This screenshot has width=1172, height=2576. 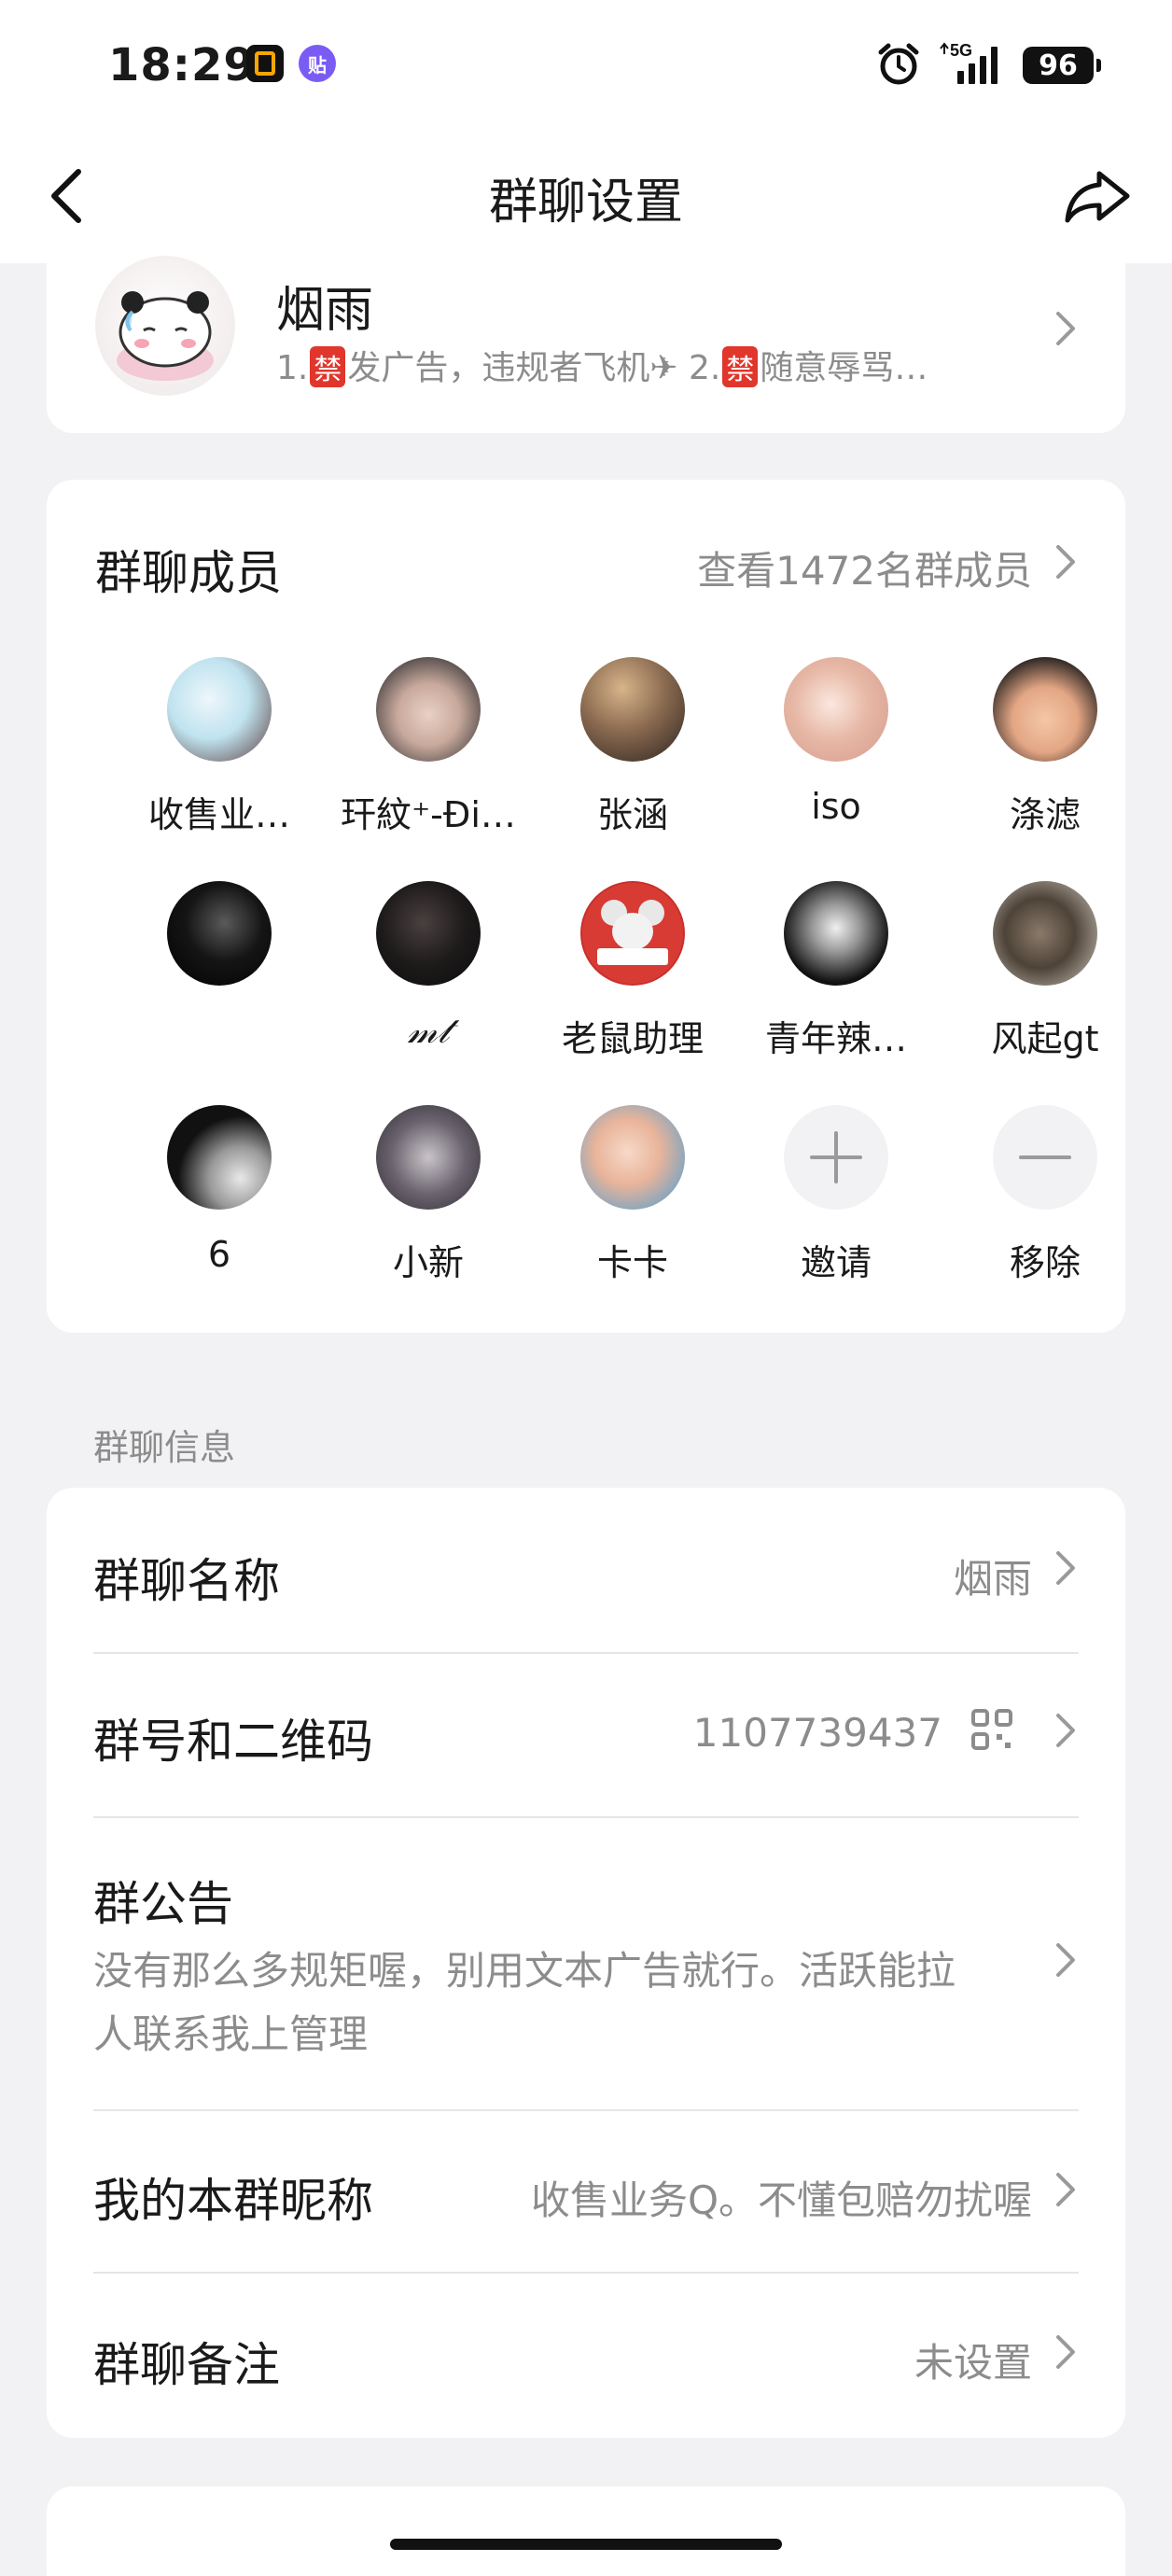 I want to click on member-item: 𝓂𝓉, so click(x=428, y=966).